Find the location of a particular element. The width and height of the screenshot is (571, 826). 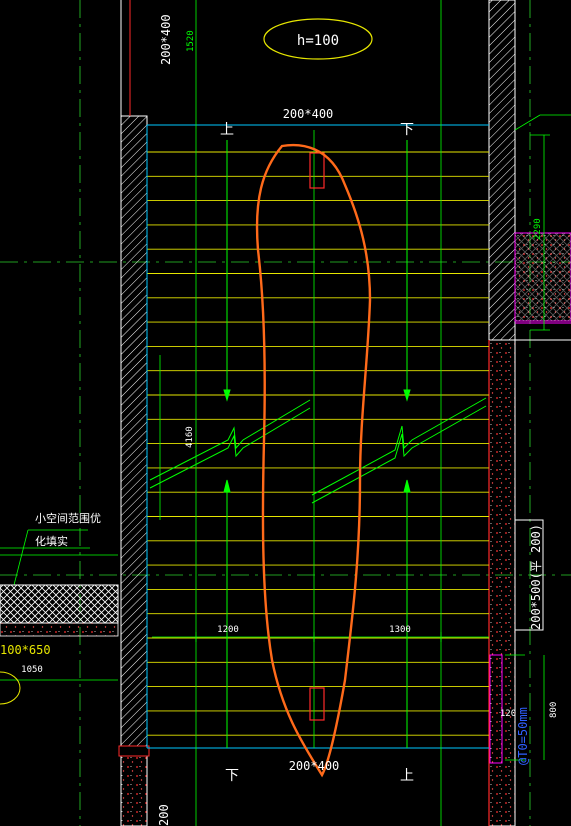

dim-120: 120 is located at coordinates (508, 714).